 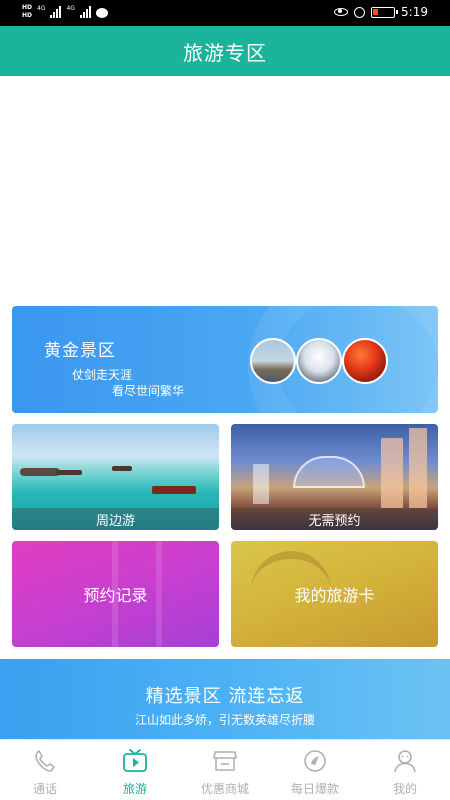 I want to click on nav-item-mall: 优惠商城, so click(x=225, y=770).